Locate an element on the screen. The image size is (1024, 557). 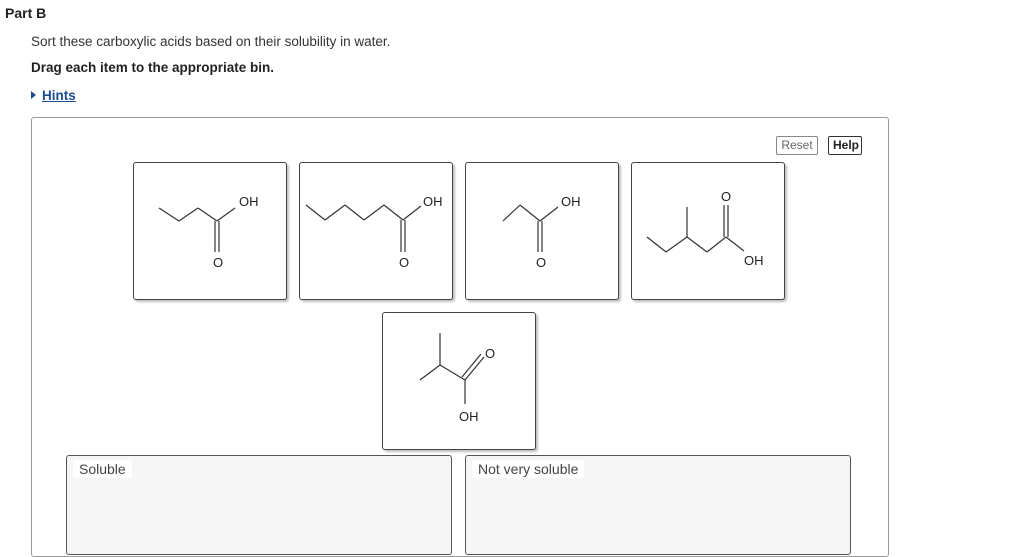
draggable-item-propanoic-acid: OH O is located at coordinates (542, 231).